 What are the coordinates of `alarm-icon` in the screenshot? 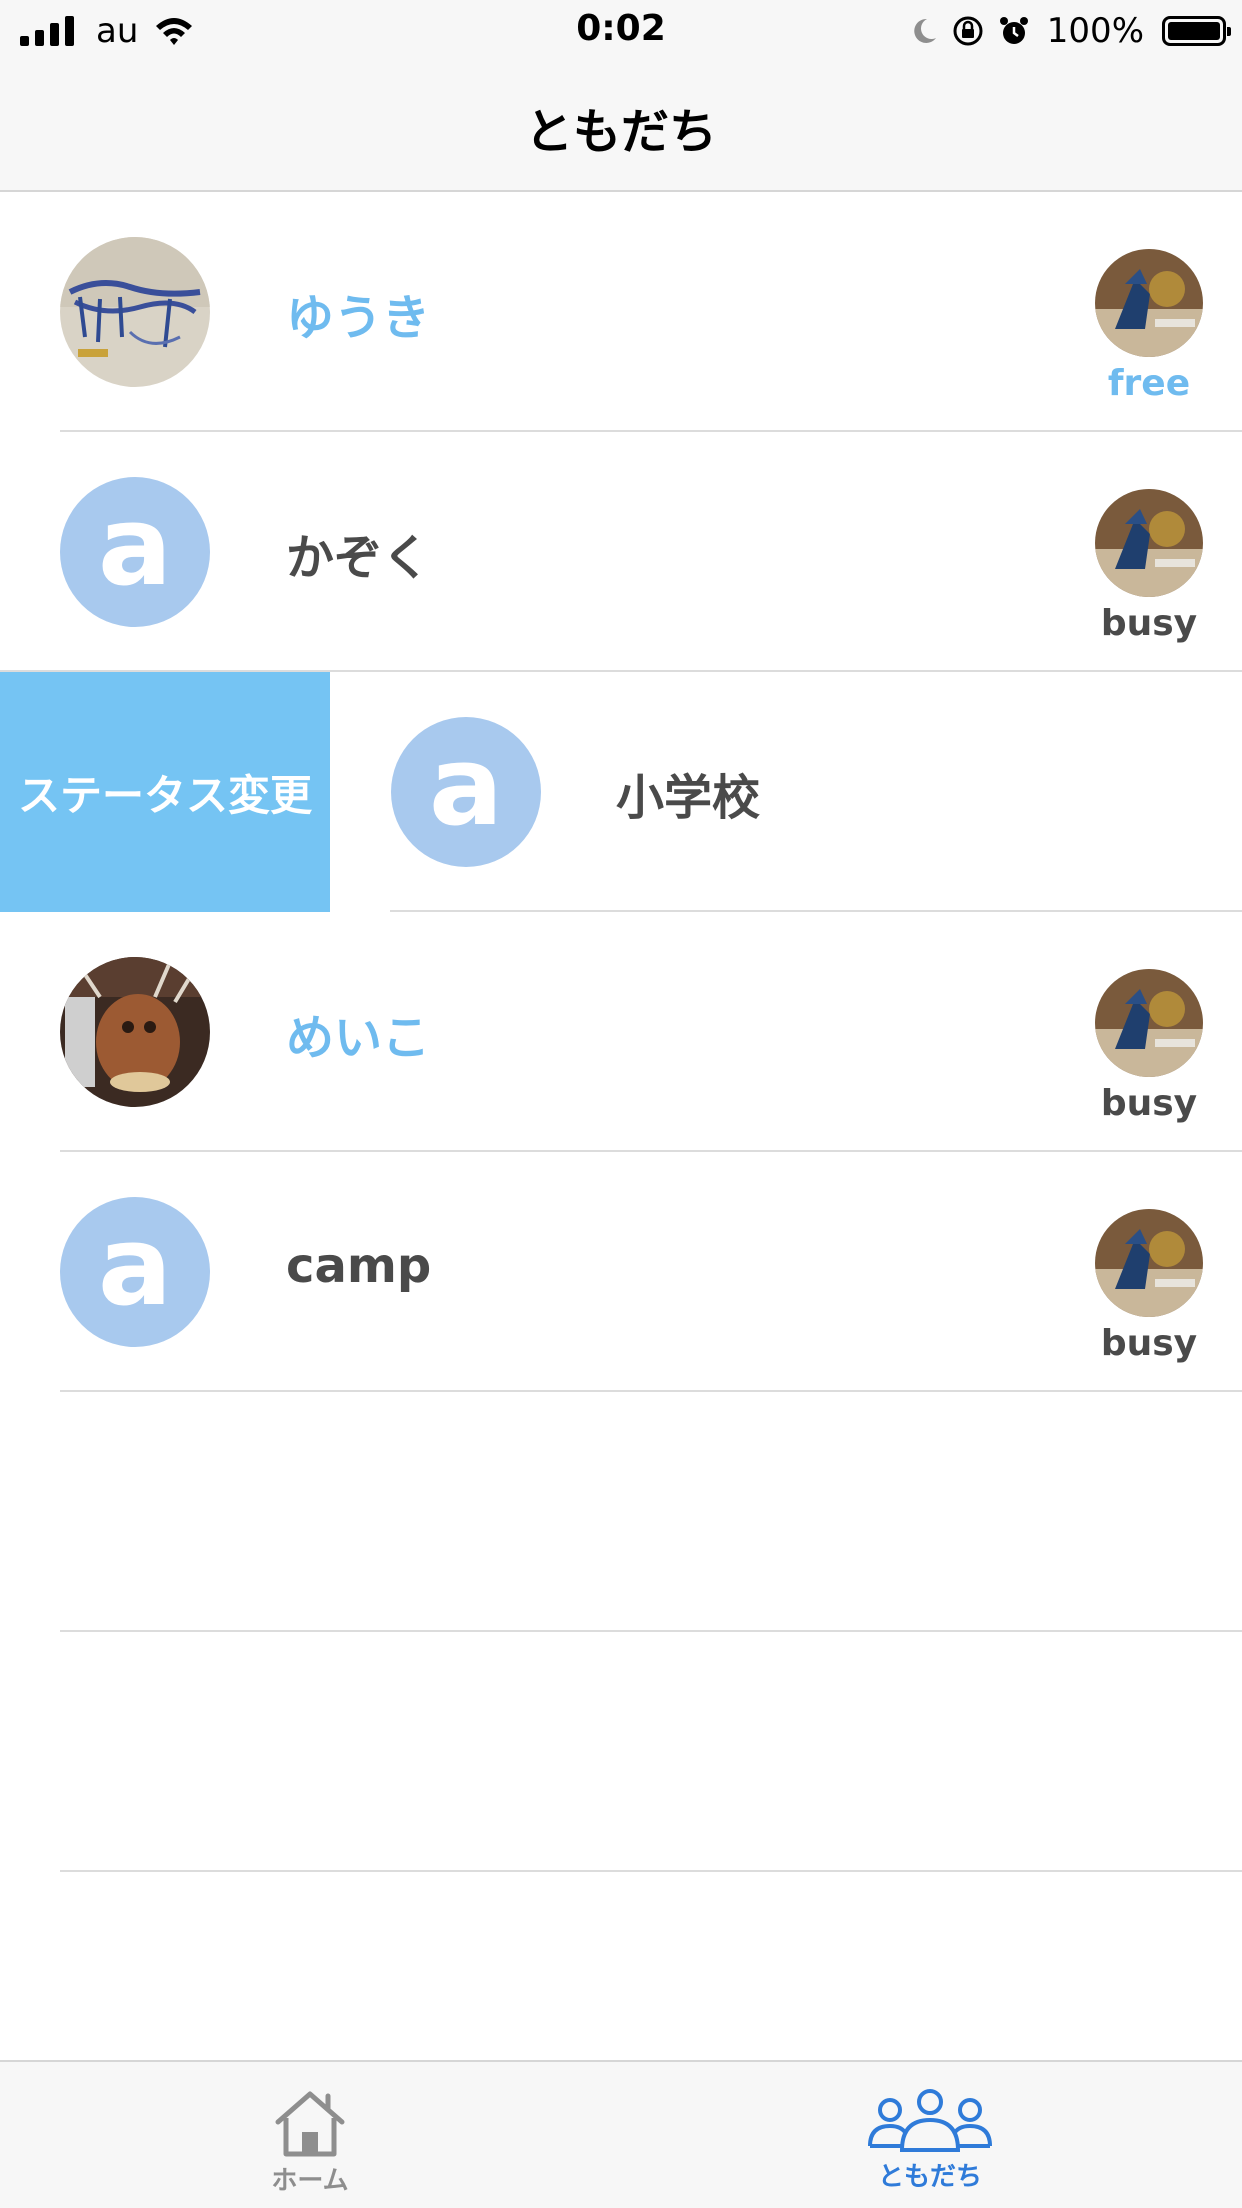 It's located at (1013, 30).